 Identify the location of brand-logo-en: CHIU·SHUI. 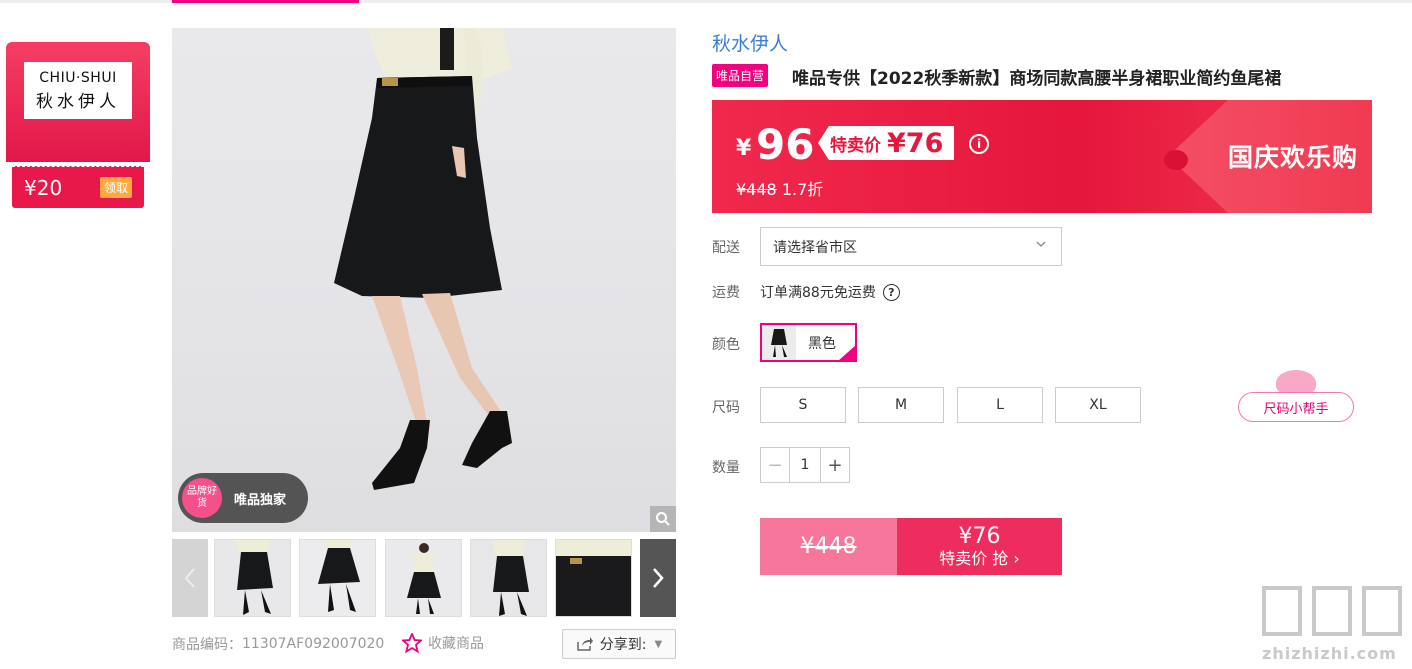
(78, 77).